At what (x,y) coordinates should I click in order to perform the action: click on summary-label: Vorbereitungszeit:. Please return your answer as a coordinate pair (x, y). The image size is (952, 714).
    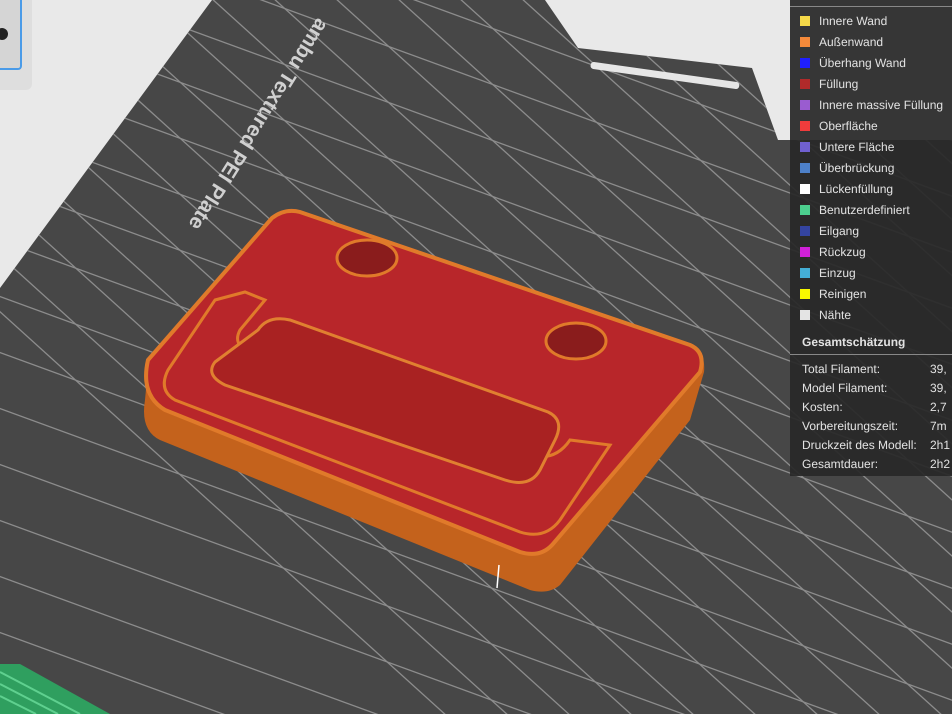
    Looking at the image, I should click on (851, 425).